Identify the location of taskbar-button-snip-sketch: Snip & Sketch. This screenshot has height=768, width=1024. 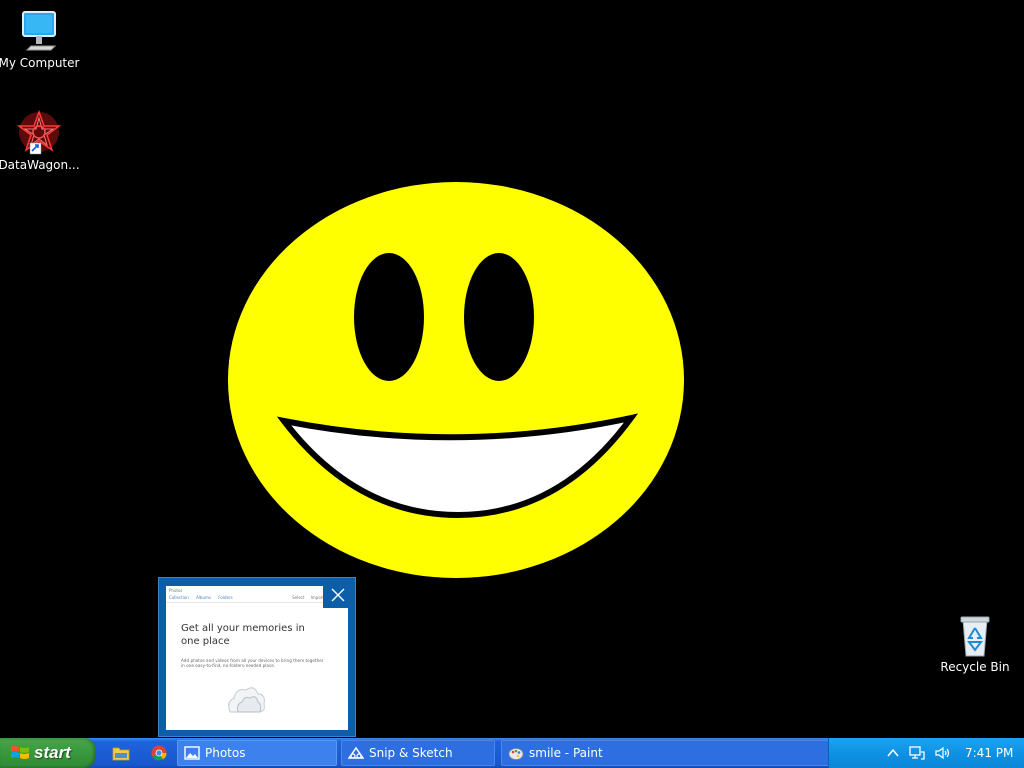
(418, 753).